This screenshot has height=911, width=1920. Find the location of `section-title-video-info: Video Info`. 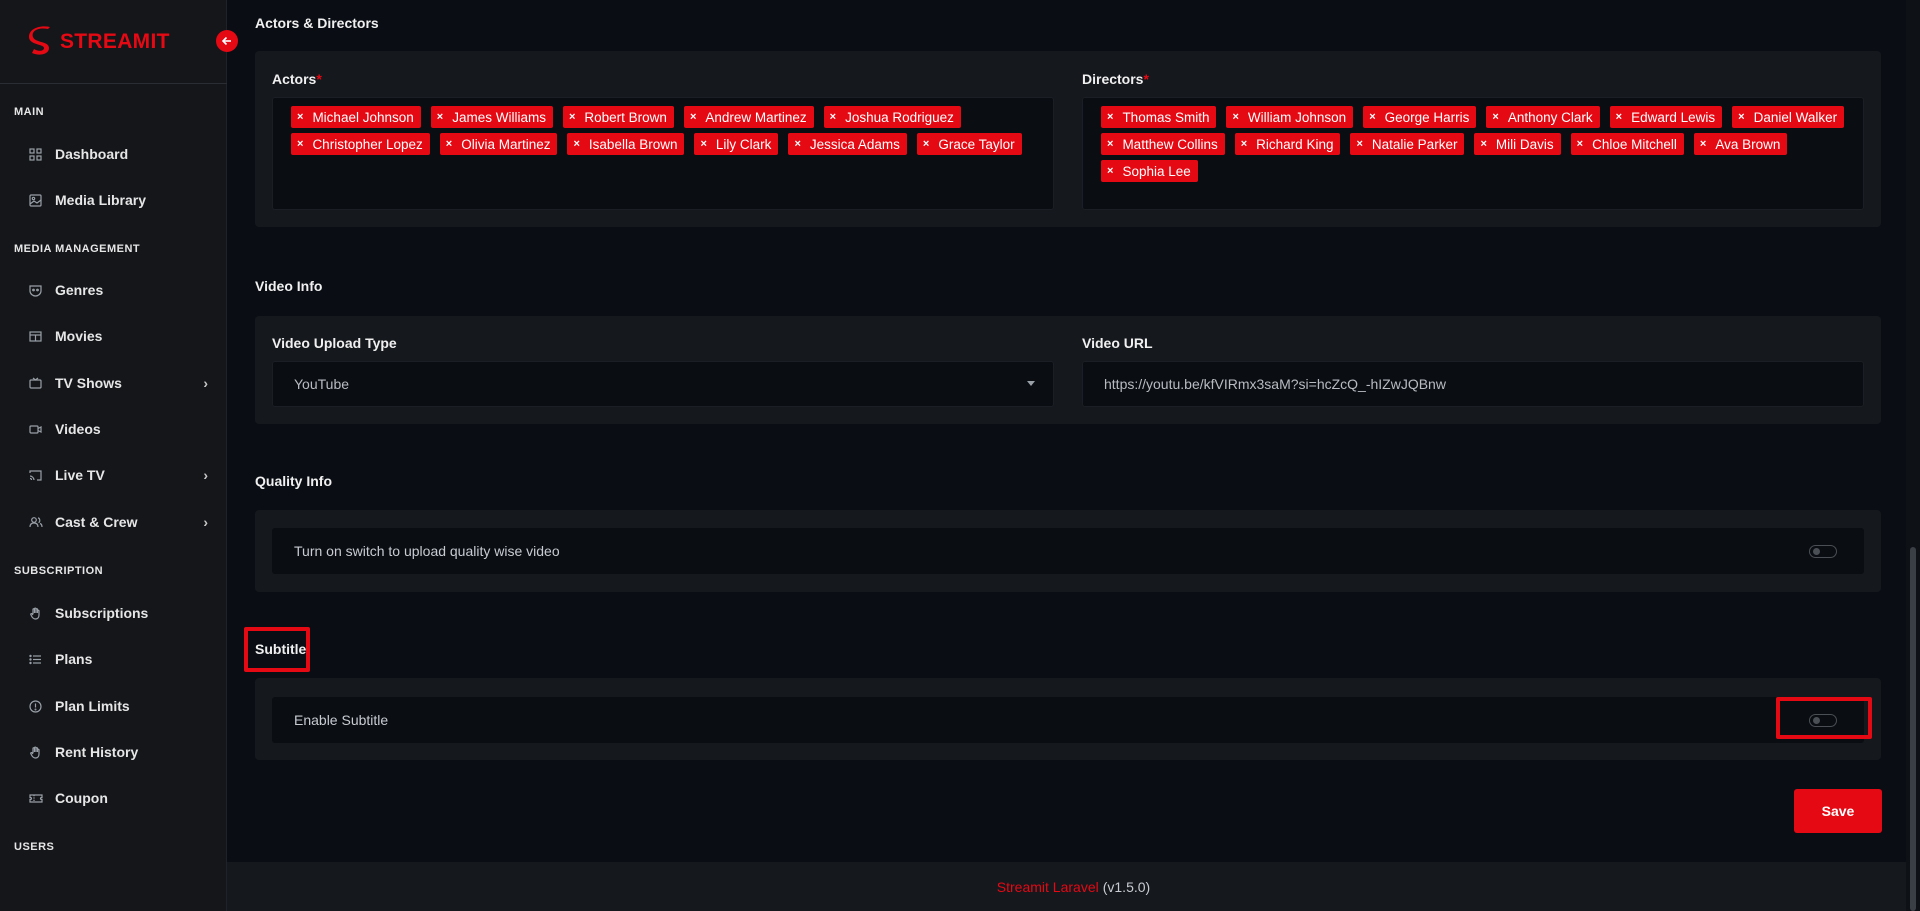

section-title-video-info: Video Info is located at coordinates (289, 286).